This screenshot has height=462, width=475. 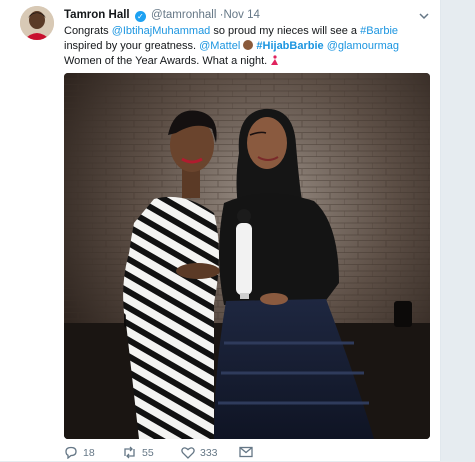 What do you see at coordinates (167, 61) in the screenshot?
I see `tweet-text-part: Women of the Year Awards. What a night.` at bounding box center [167, 61].